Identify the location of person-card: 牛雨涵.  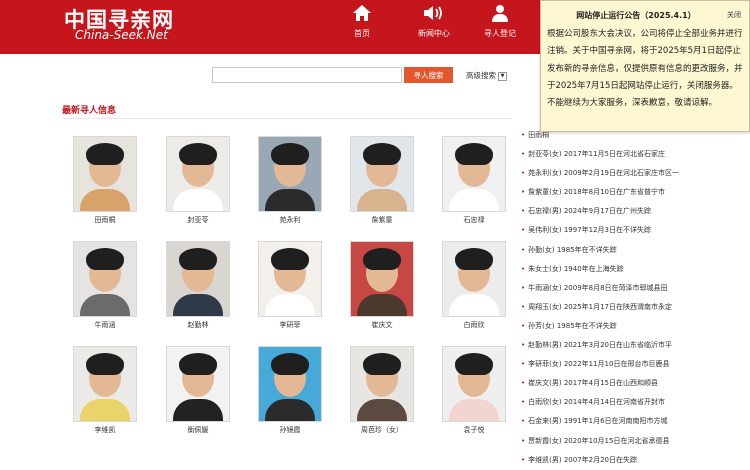
(105, 285).